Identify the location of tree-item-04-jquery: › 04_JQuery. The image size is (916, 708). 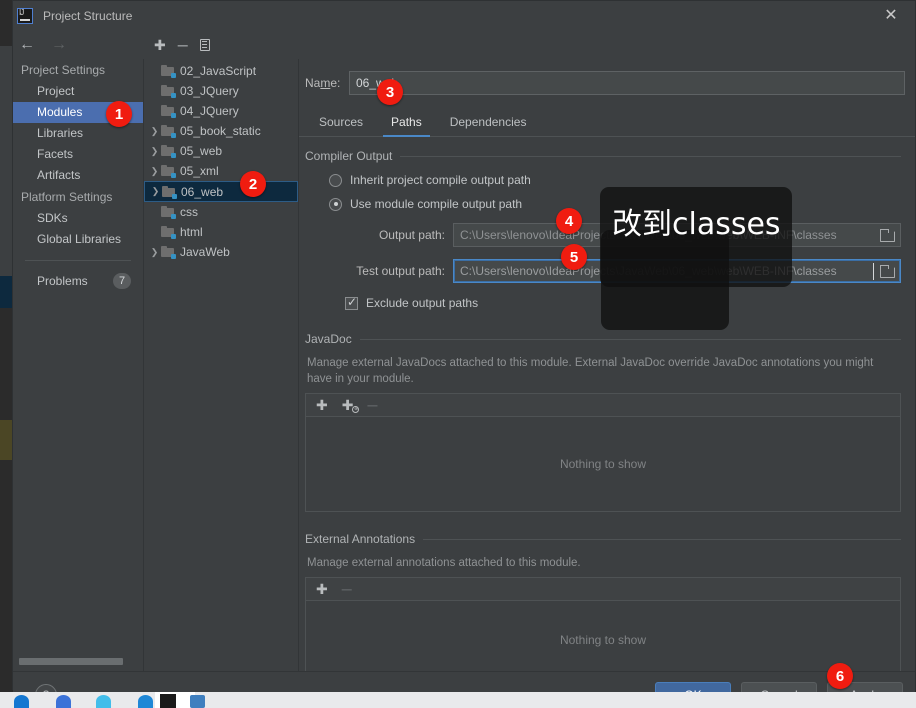
(221, 111).